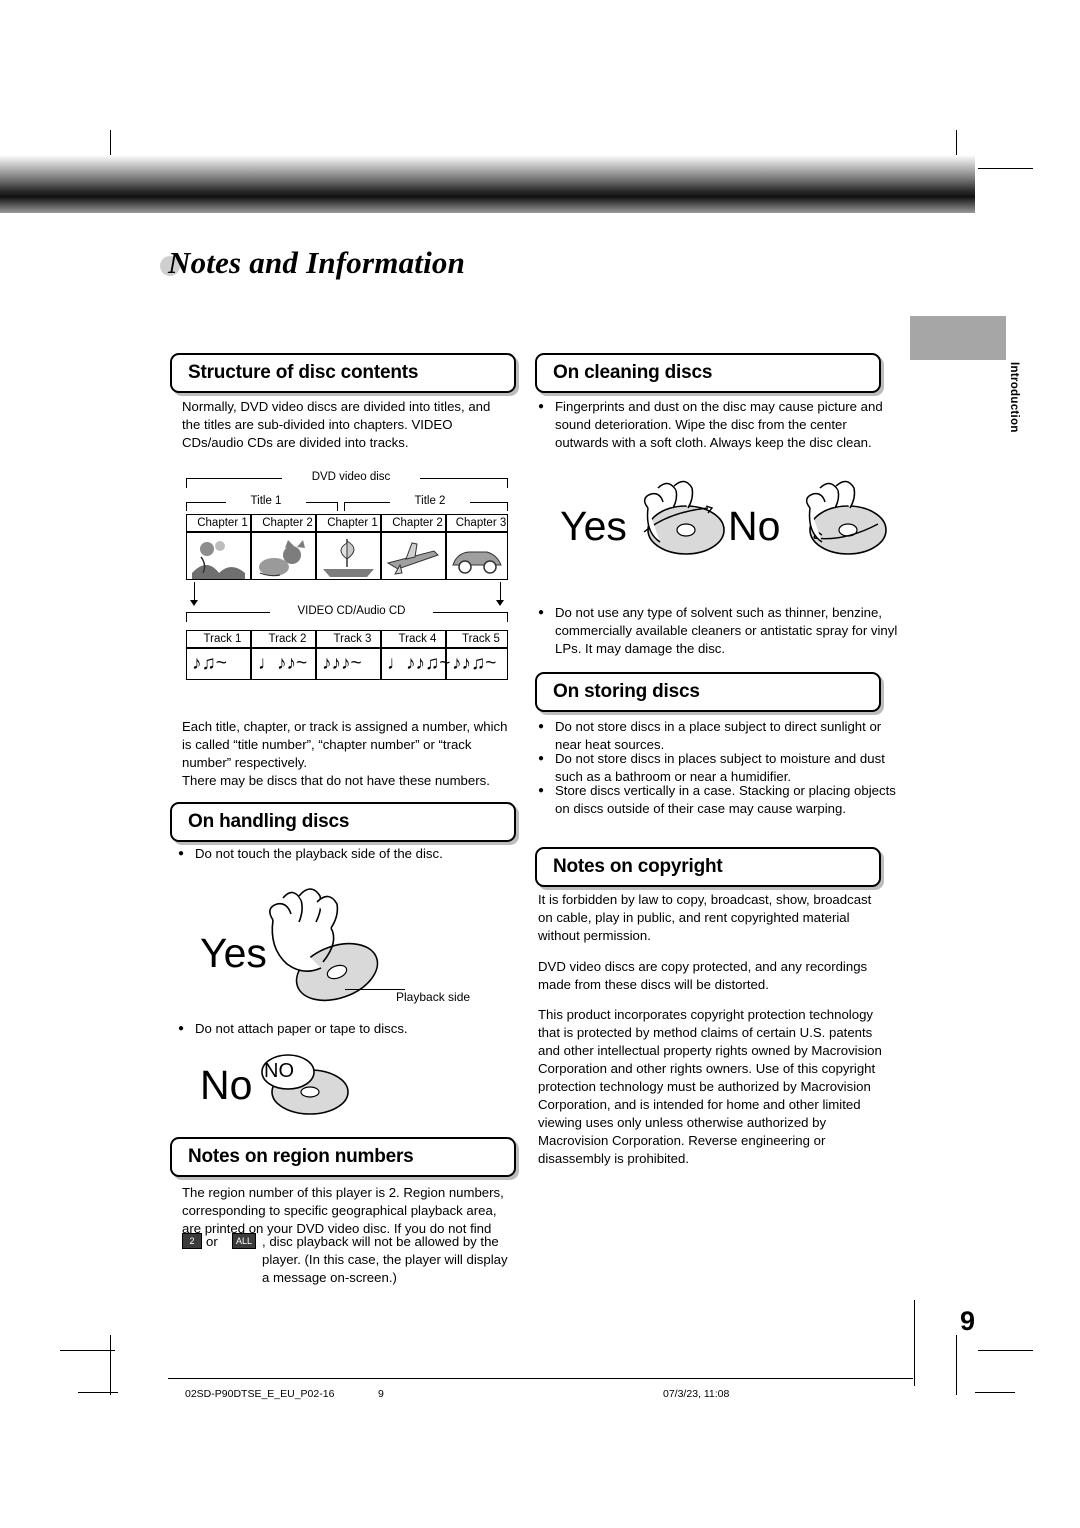  Describe the element at coordinates (266, 501) in the screenshot. I see `diagram-title-1: Title 1` at that location.